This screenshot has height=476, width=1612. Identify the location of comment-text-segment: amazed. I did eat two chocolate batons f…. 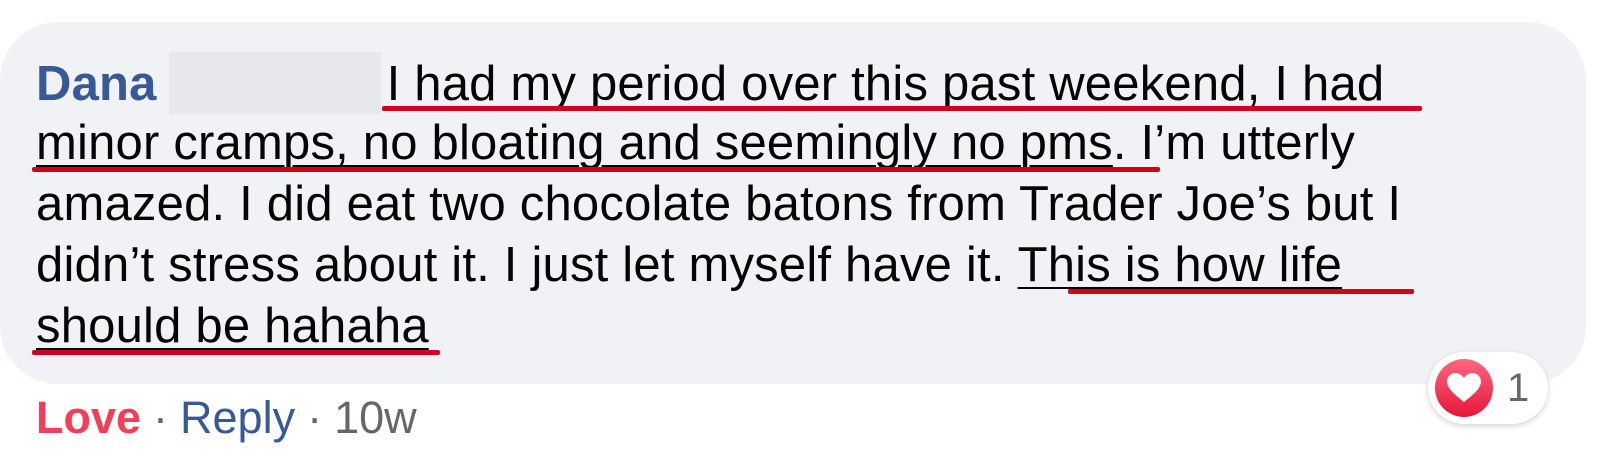
(719, 204).